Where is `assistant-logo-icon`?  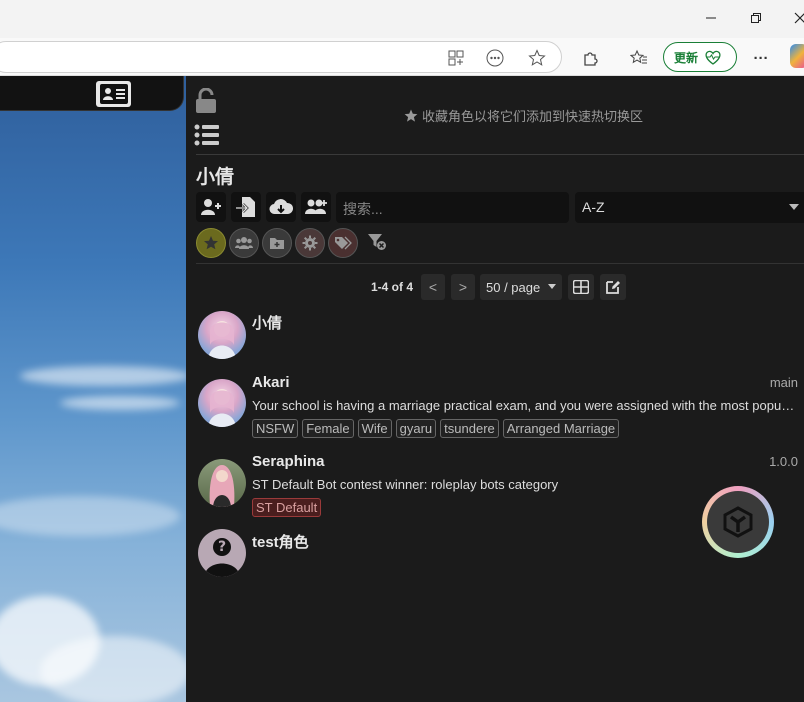
assistant-logo-icon is located at coordinates (738, 522).